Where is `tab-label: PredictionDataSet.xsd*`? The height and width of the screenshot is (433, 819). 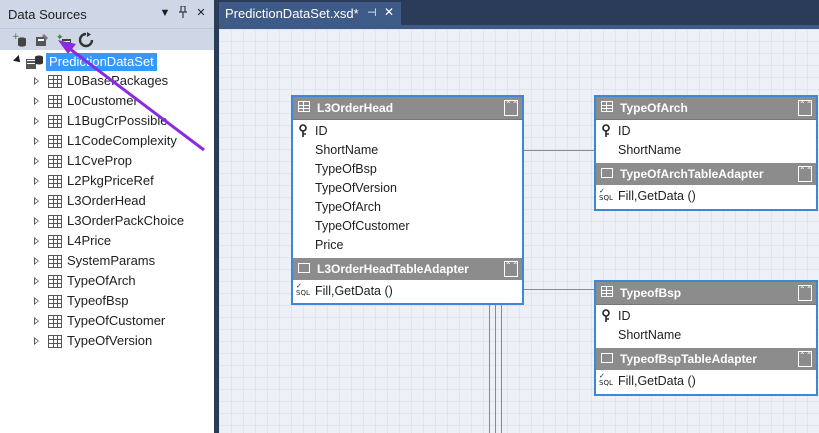 tab-label: PredictionDataSet.xsd* is located at coordinates (292, 13).